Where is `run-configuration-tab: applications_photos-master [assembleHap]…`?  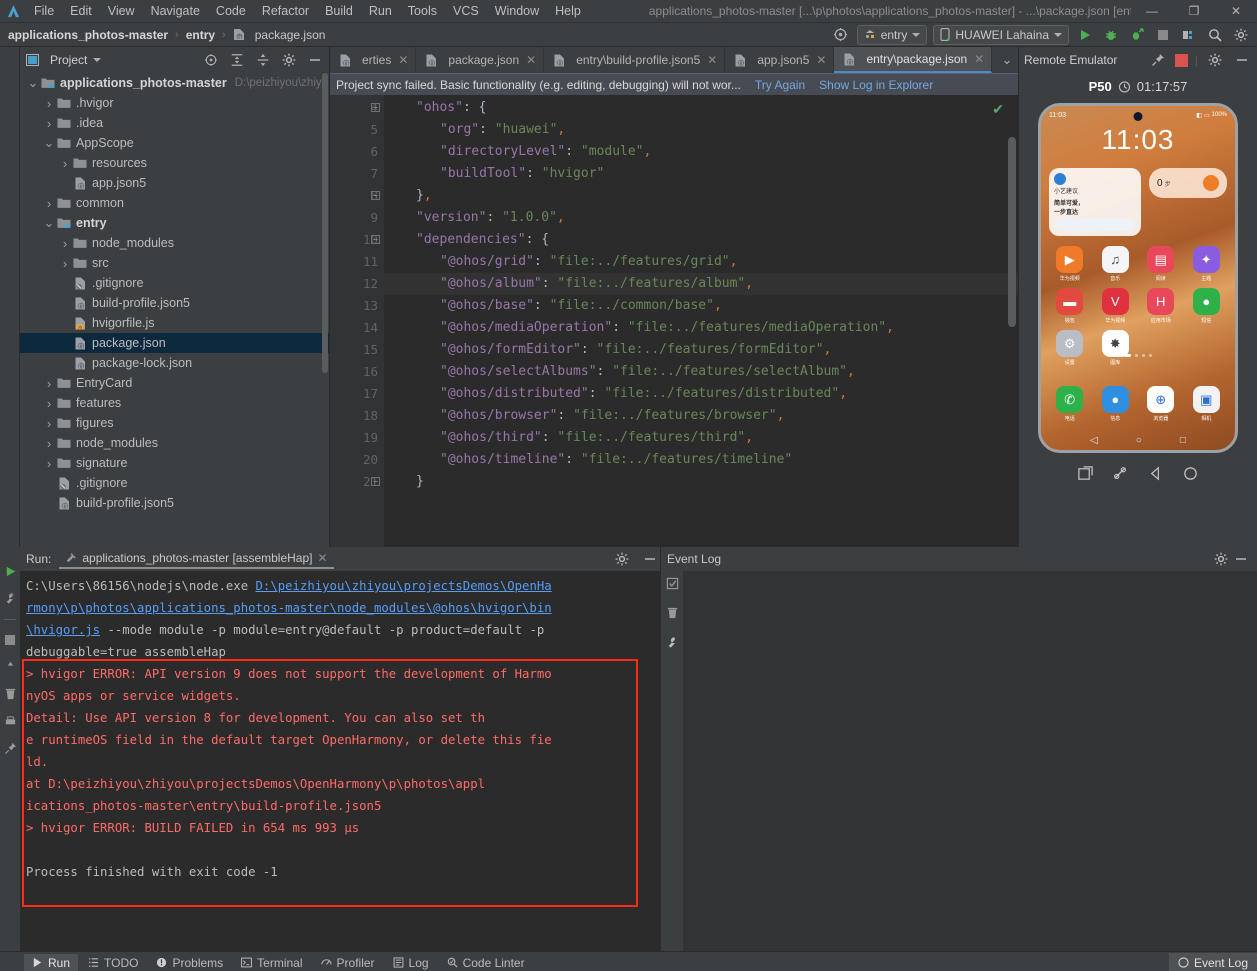
run-configuration-tab: applications_photos-master [assembleHap]… is located at coordinates (196, 559).